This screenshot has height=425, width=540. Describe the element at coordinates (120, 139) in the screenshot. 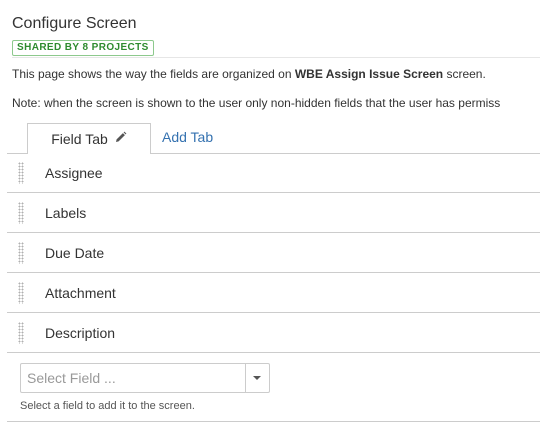

I see `pencil-icon` at that location.